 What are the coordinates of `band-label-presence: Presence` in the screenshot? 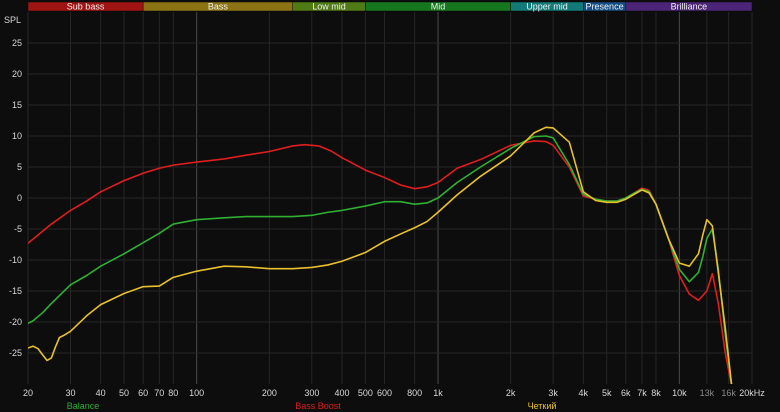 It's located at (605, 7).